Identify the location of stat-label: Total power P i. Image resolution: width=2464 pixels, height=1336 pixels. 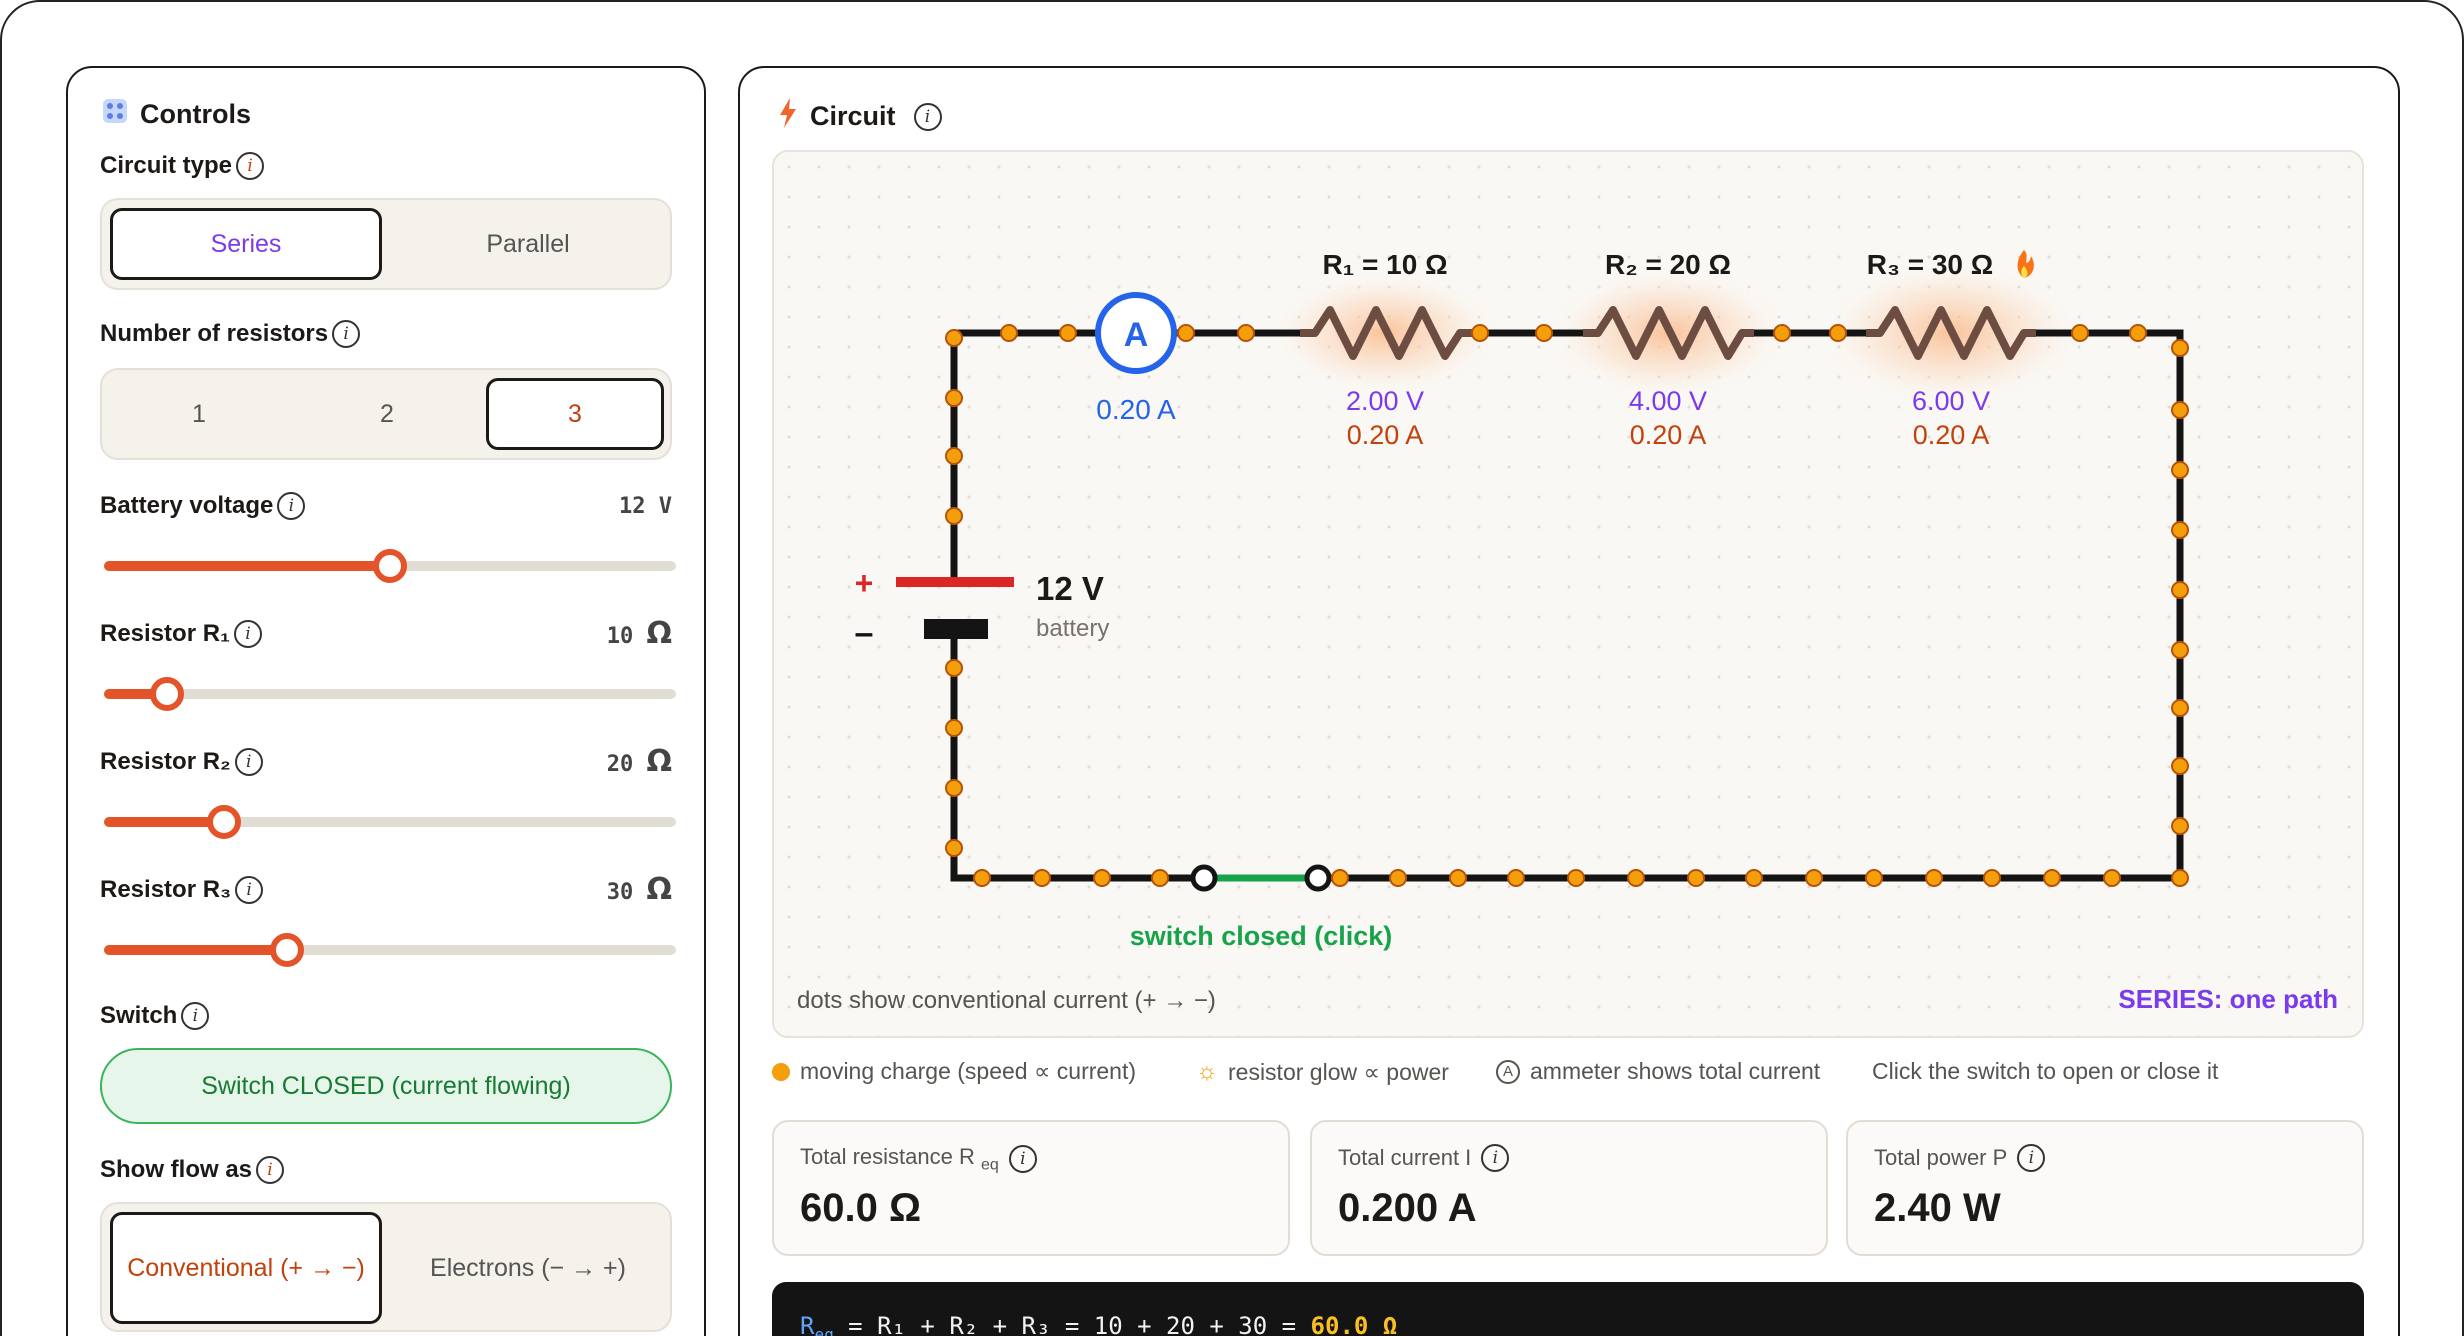
(1960, 1158).